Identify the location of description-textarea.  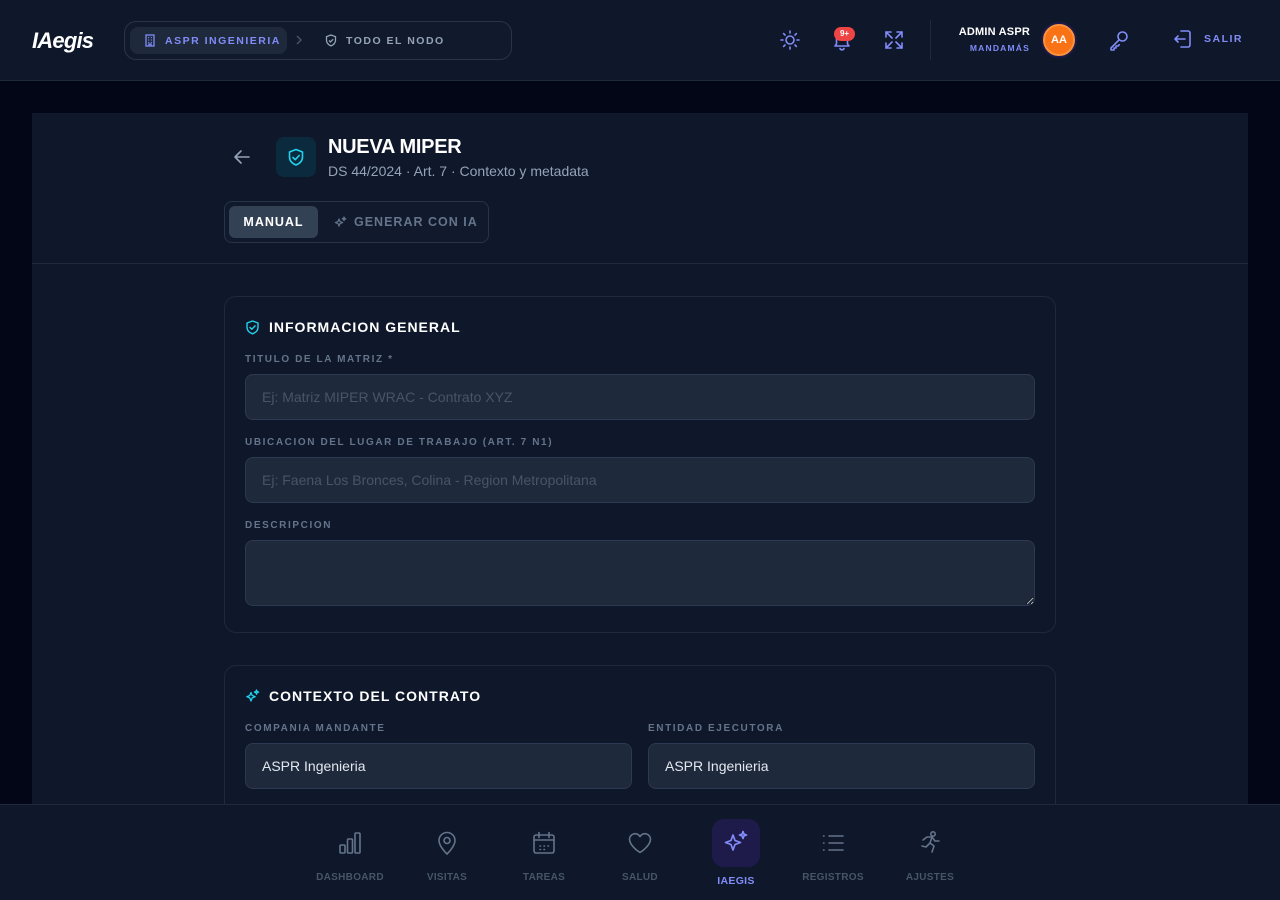
(640, 573).